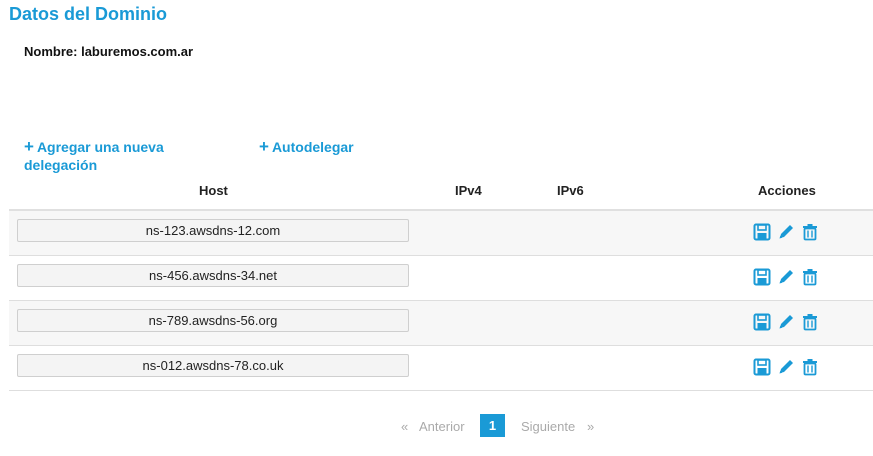 The width and height of the screenshot is (873, 456). What do you see at coordinates (404, 426) in the screenshot?
I see `prev-arrow: «` at bounding box center [404, 426].